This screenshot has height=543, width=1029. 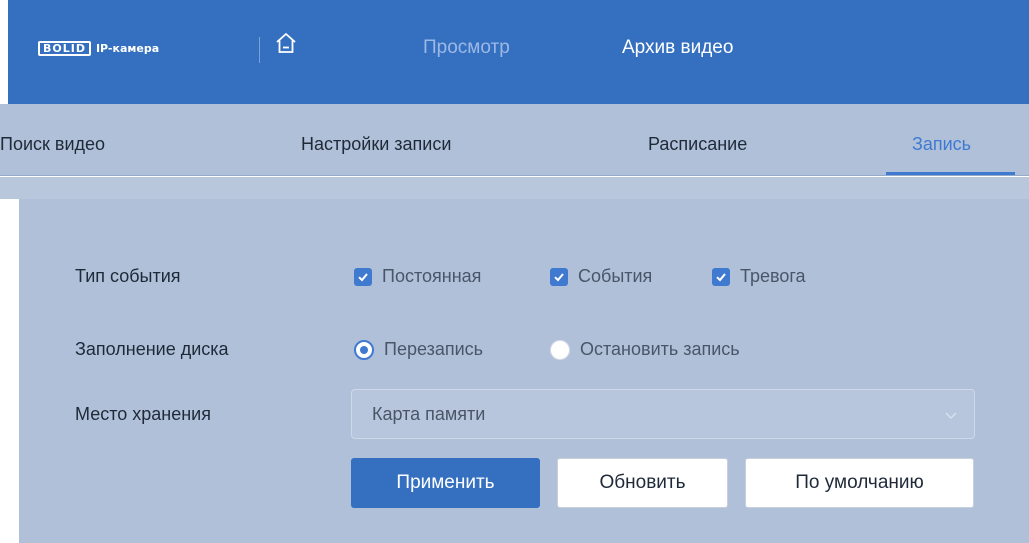 I want to click on checkbox-permanent-label: Постоянная, so click(x=432, y=276).